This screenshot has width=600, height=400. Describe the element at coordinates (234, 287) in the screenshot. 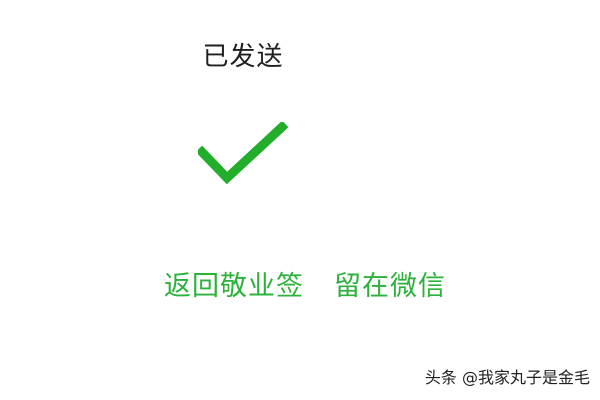

I see `return-to-jingyeqian-button: 返回敬业签` at that location.